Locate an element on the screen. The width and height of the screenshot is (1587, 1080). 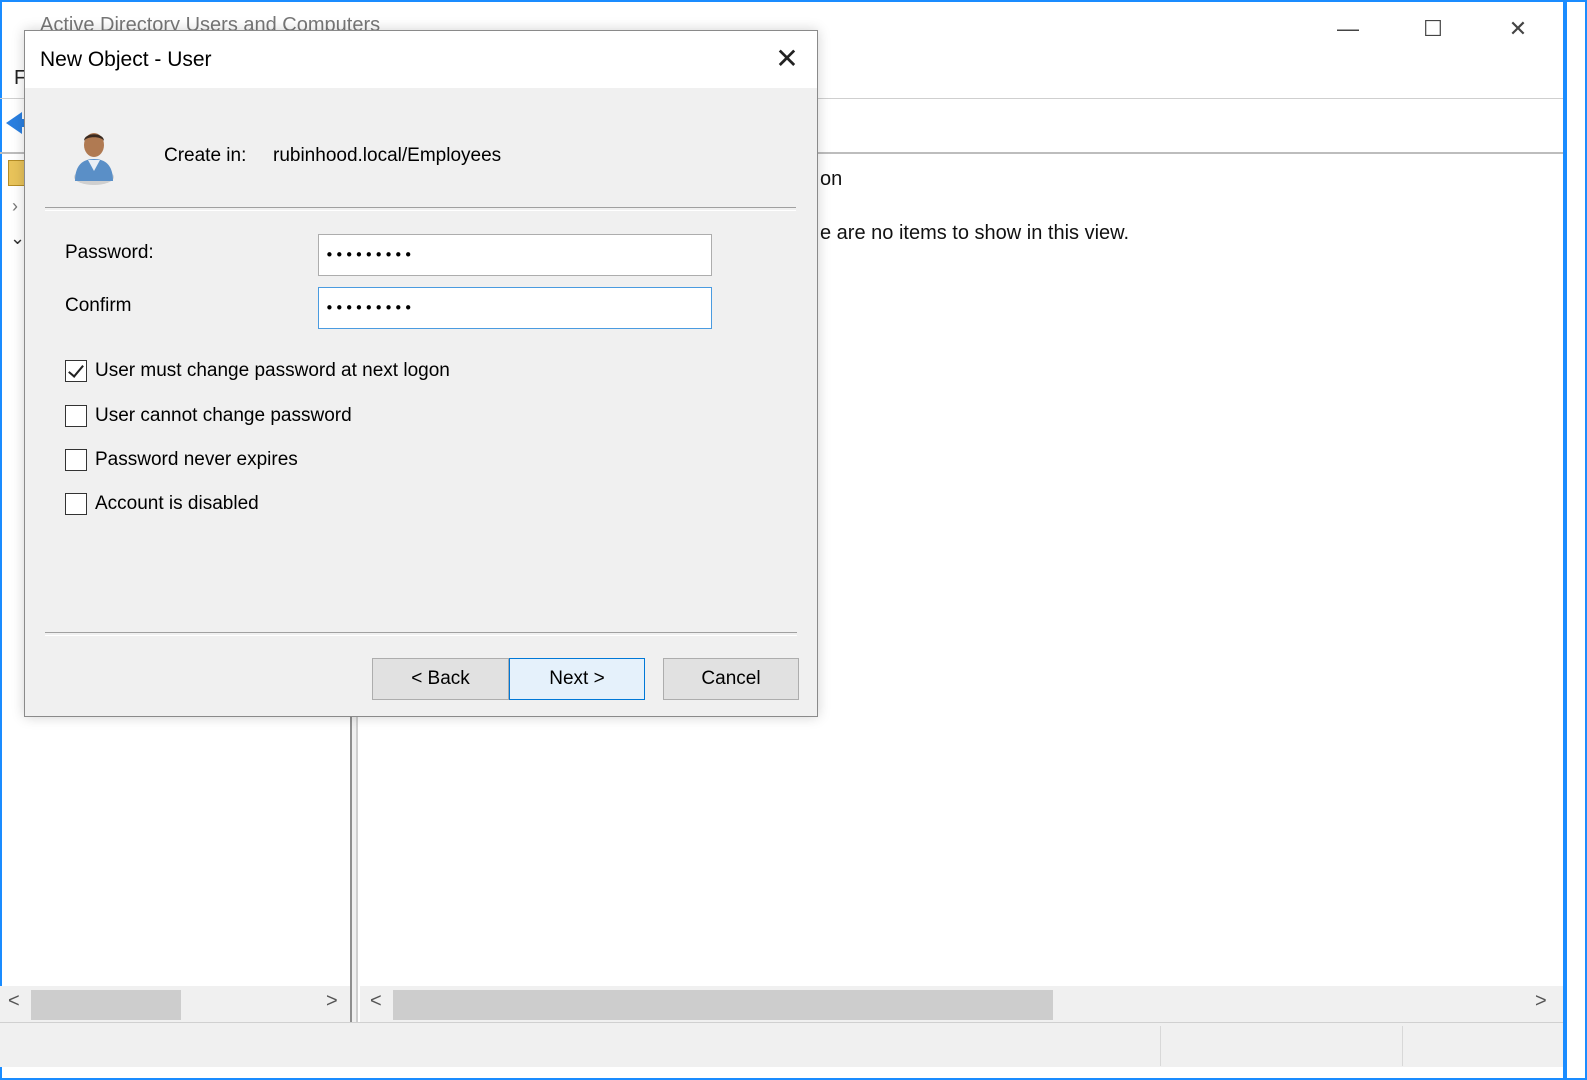
cancel-button: Cancel is located at coordinates (731, 679).